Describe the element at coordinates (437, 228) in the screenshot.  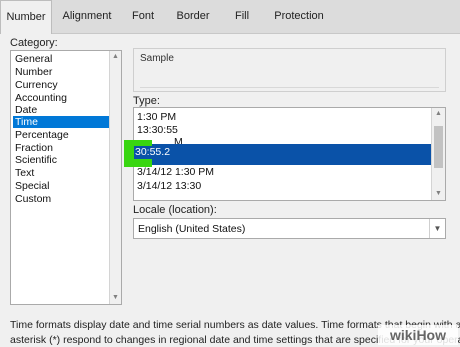
I see `chevron-down-icon: ▼` at that location.